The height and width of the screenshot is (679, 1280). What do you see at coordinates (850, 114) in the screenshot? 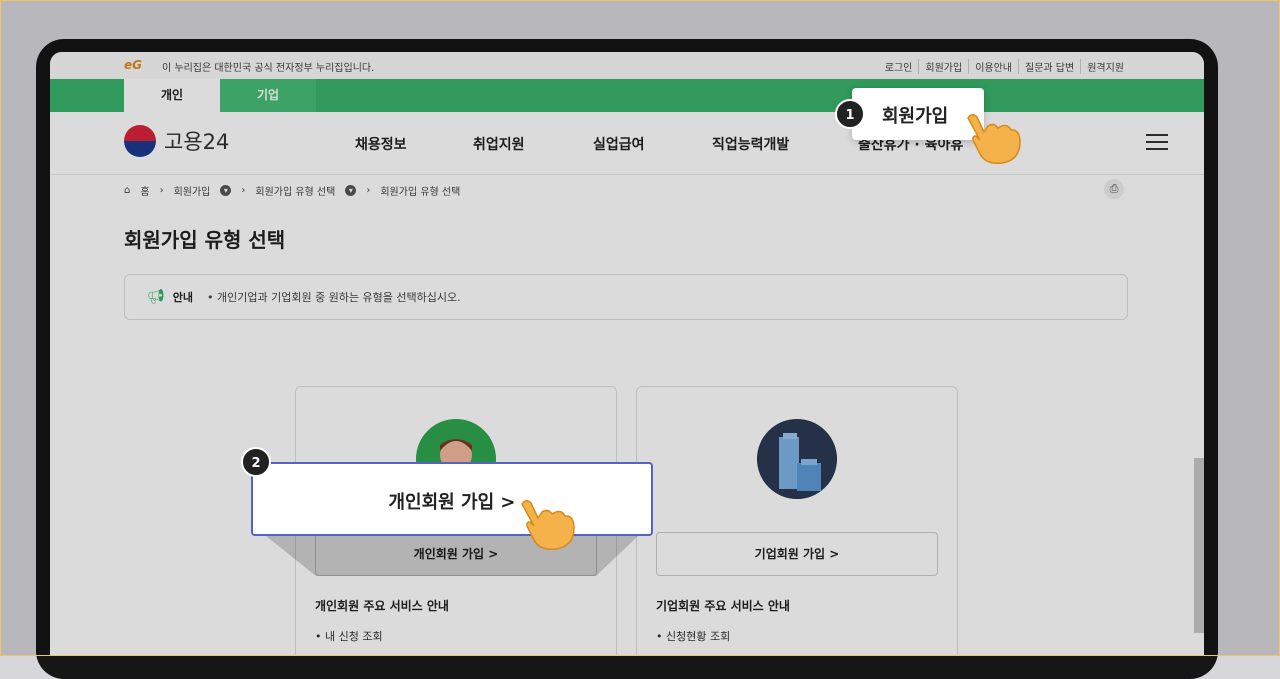
I see `step-1-badge: 1` at bounding box center [850, 114].